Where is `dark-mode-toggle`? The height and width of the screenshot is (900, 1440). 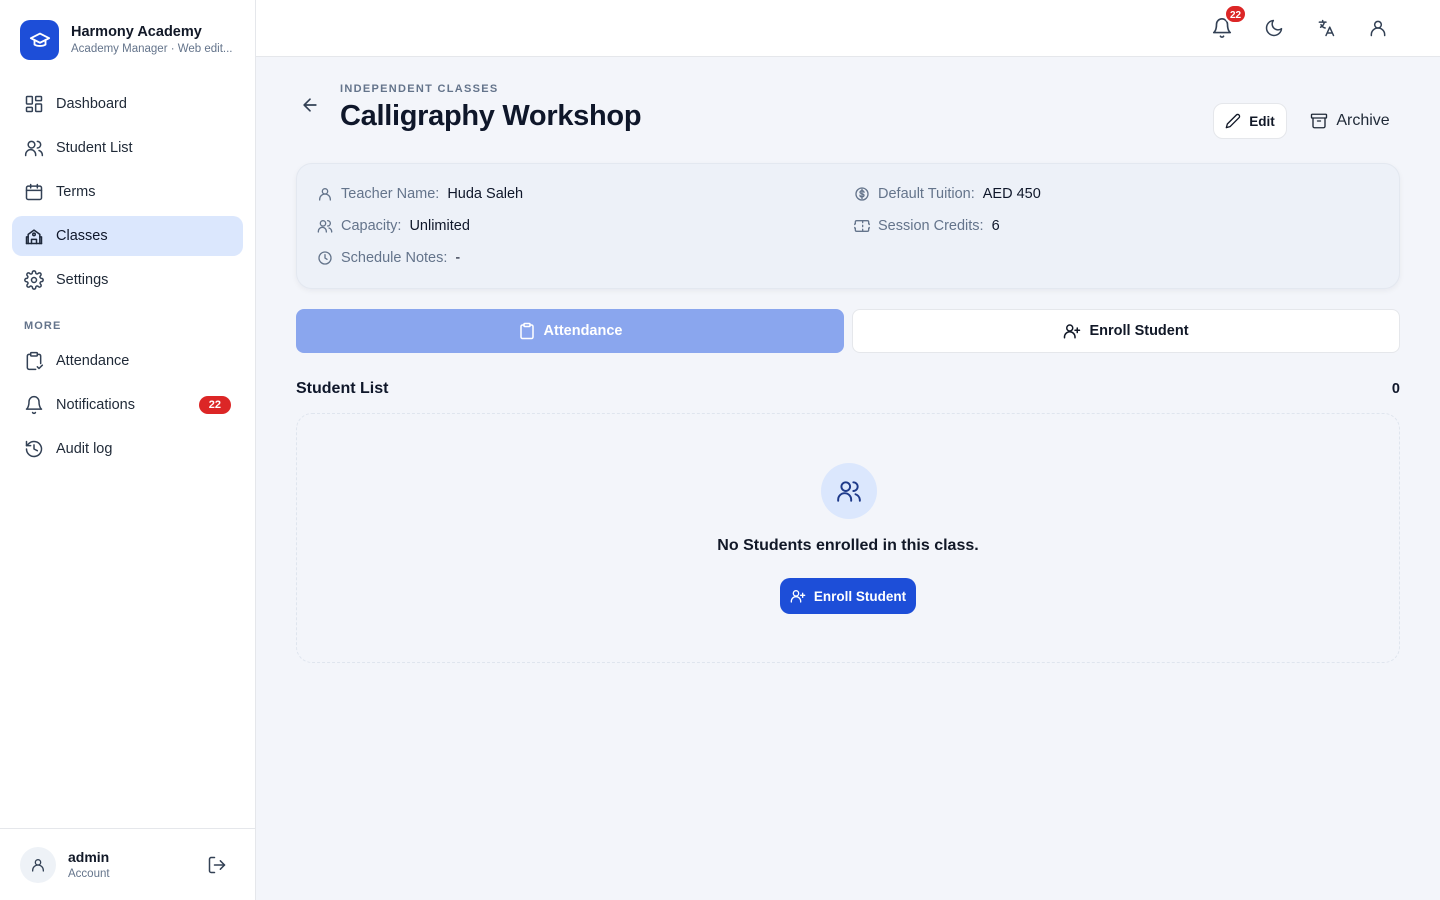 dark-mode-toggle is located at coordinates (1274, 28).